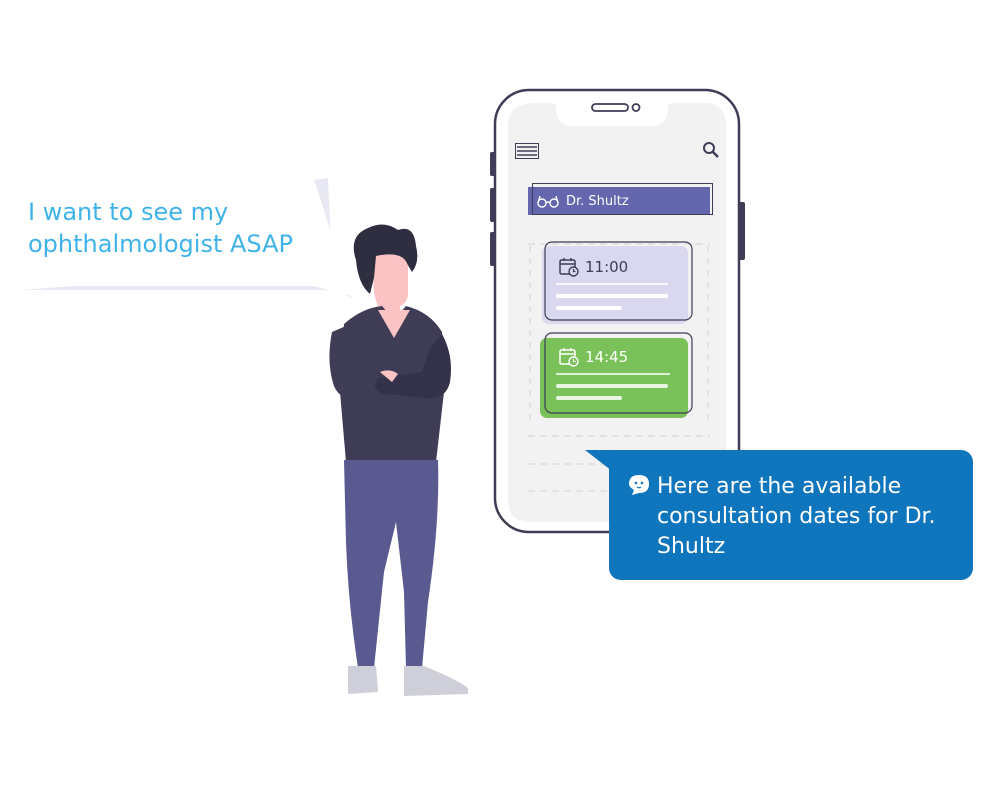 This screenshot has height=800, width=1000. What do you see at coordinates (639, 485) in the screenshot?
I see `chatbot-face-icon` at bounding box center [639, 485].